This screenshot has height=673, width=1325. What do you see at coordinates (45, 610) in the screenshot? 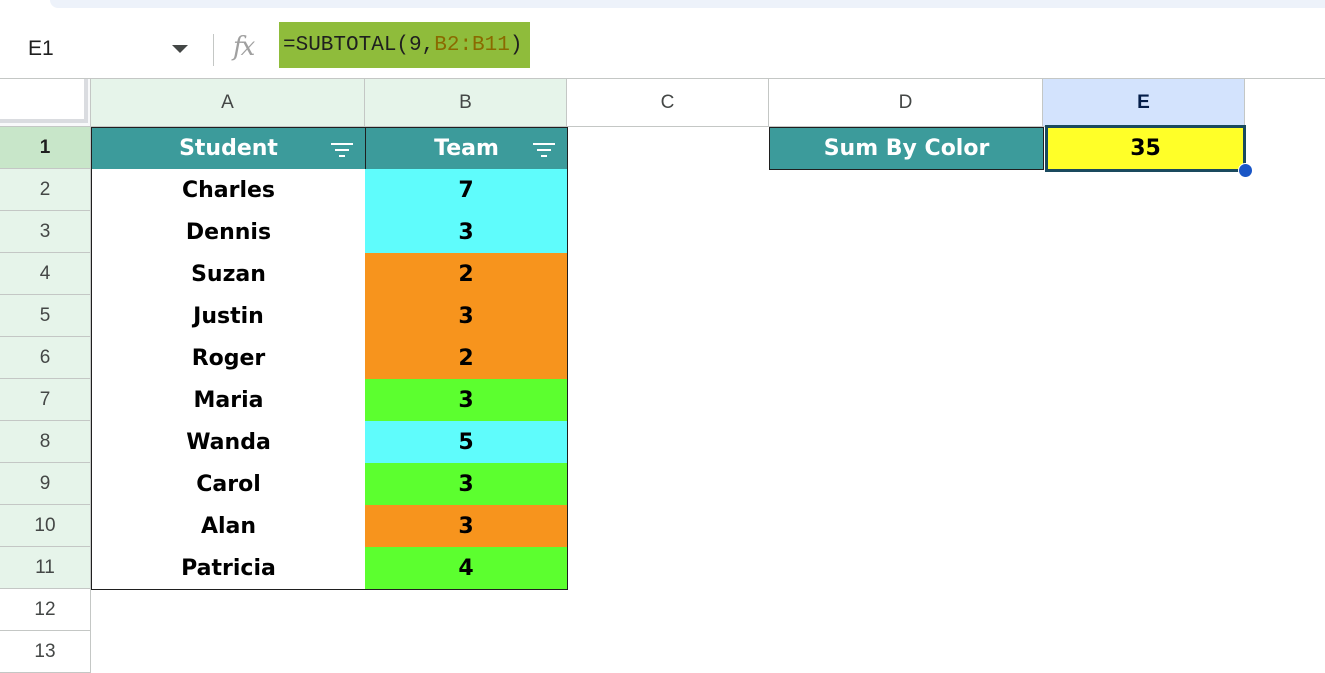
I see `row-header-12: 12` at bounding box center [45, 610].